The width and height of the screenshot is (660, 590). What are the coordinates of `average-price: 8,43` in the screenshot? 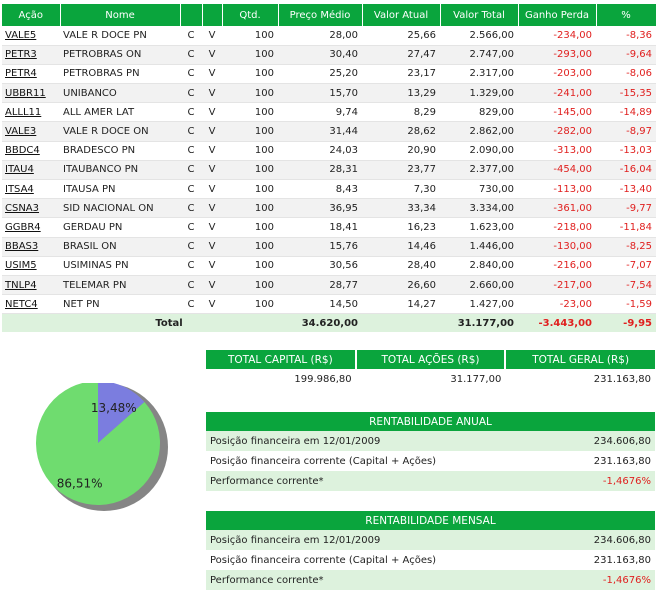 It's located at (320, 189).